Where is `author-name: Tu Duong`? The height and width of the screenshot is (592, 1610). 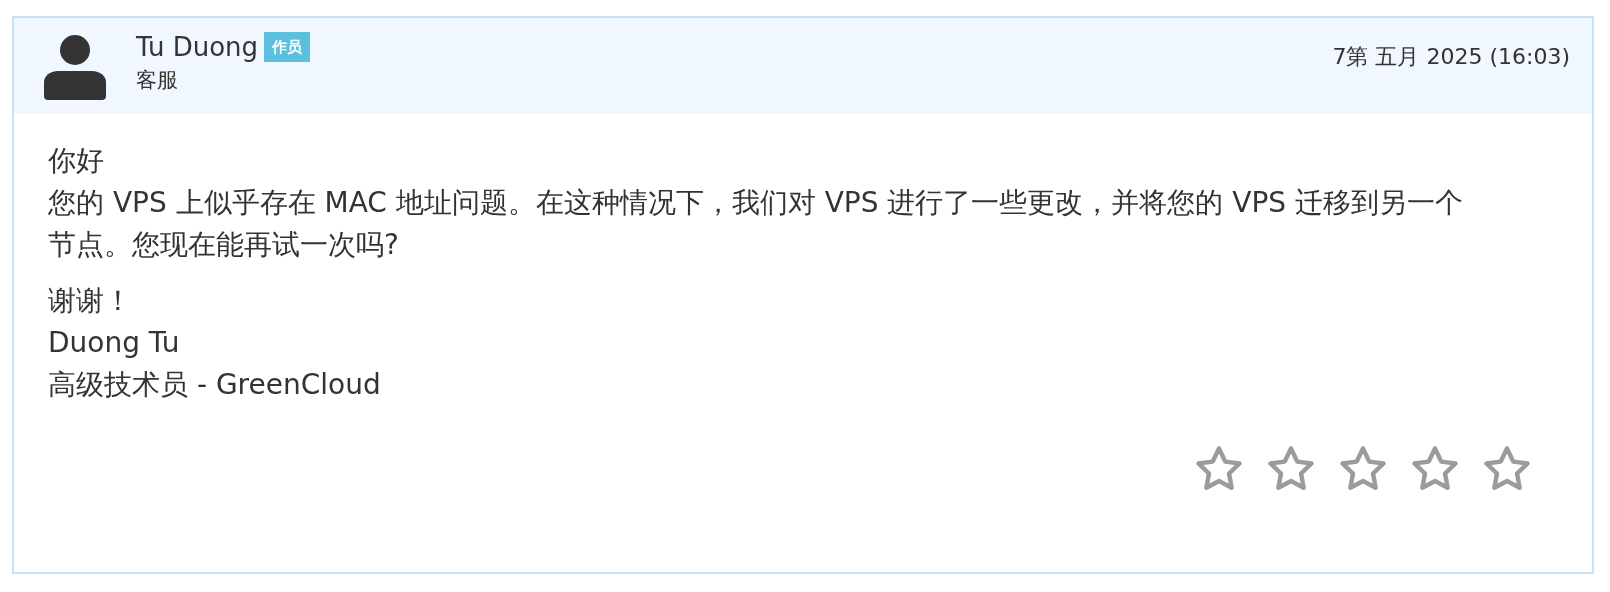
author-name: Tu Duong is located at coordinates (197, 47).